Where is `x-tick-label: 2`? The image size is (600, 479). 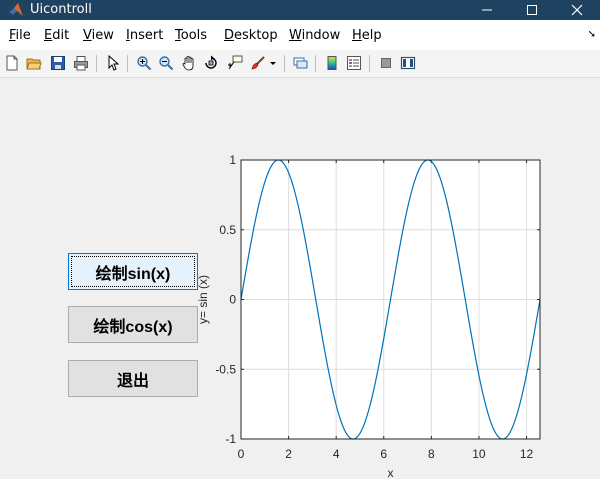
x-tick-label: 2 is located at coordinates (288, 454).